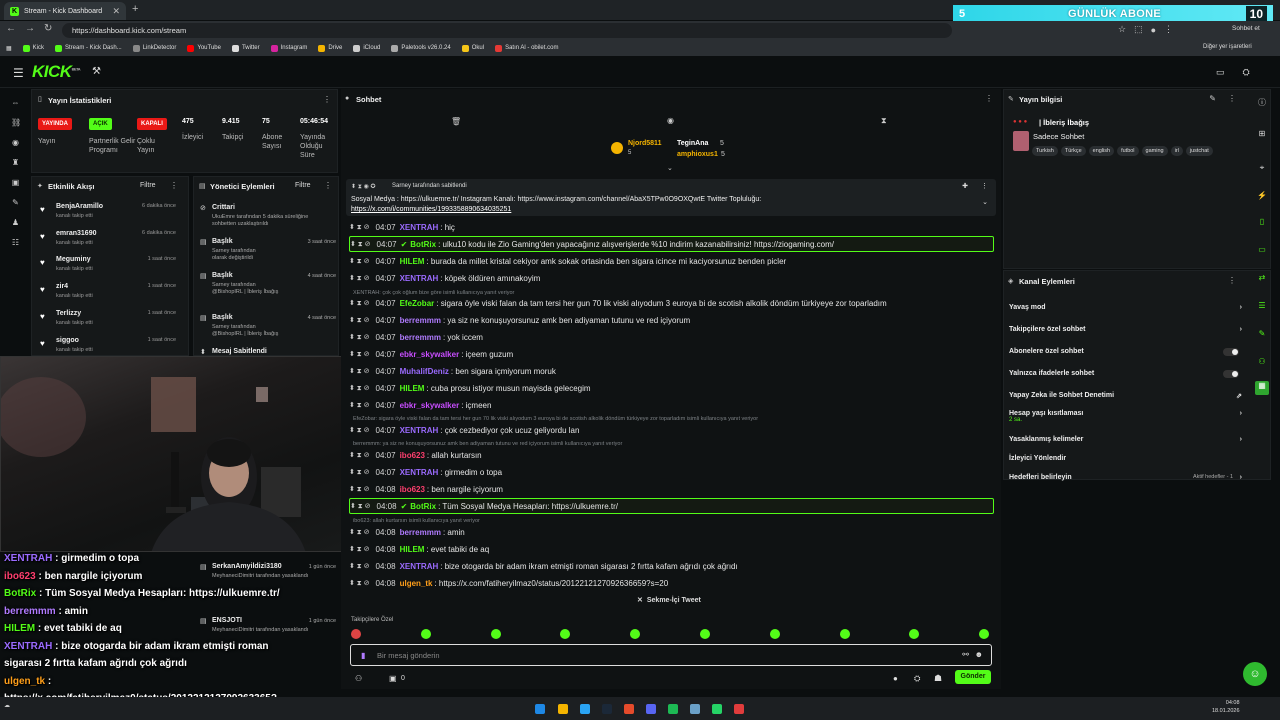  Describe the element at coordinates (1262, 250) in the screenshot. I see `message-icon: ▭` at that location.